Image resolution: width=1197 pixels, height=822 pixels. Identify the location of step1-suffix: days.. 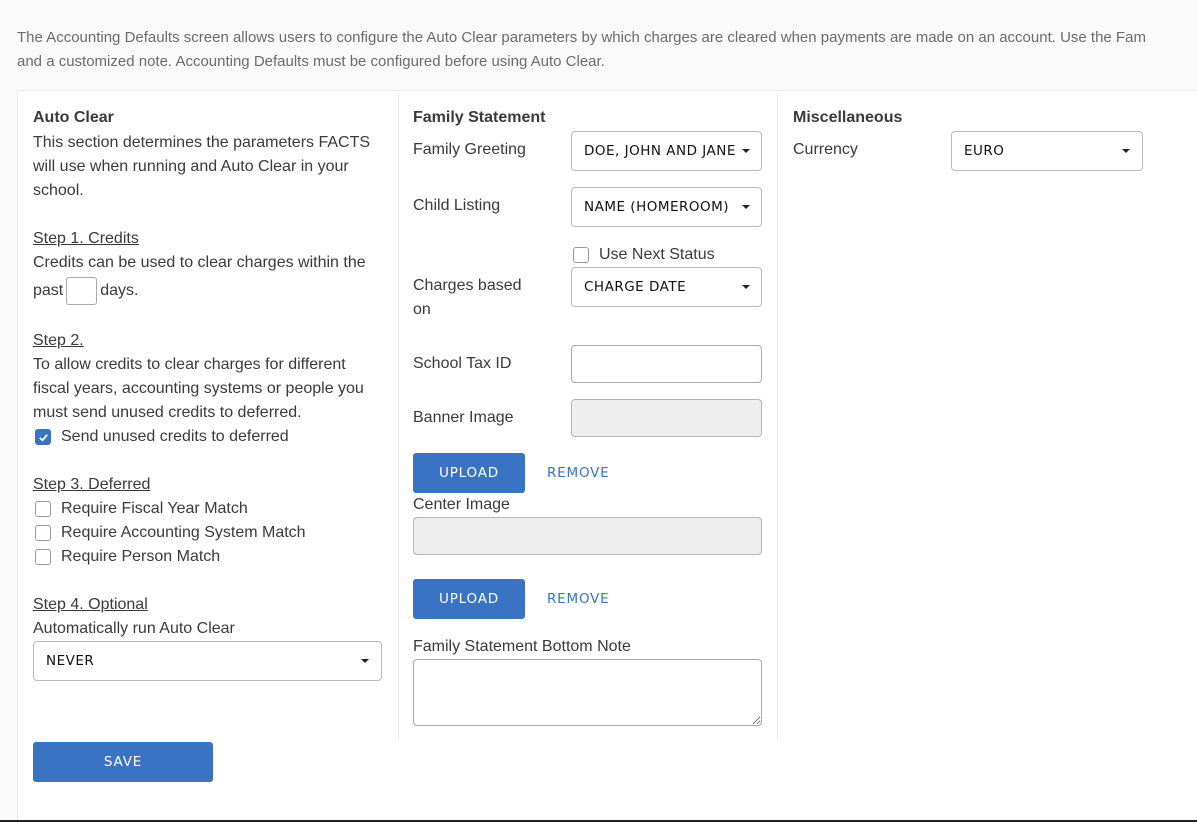
(119, 290).